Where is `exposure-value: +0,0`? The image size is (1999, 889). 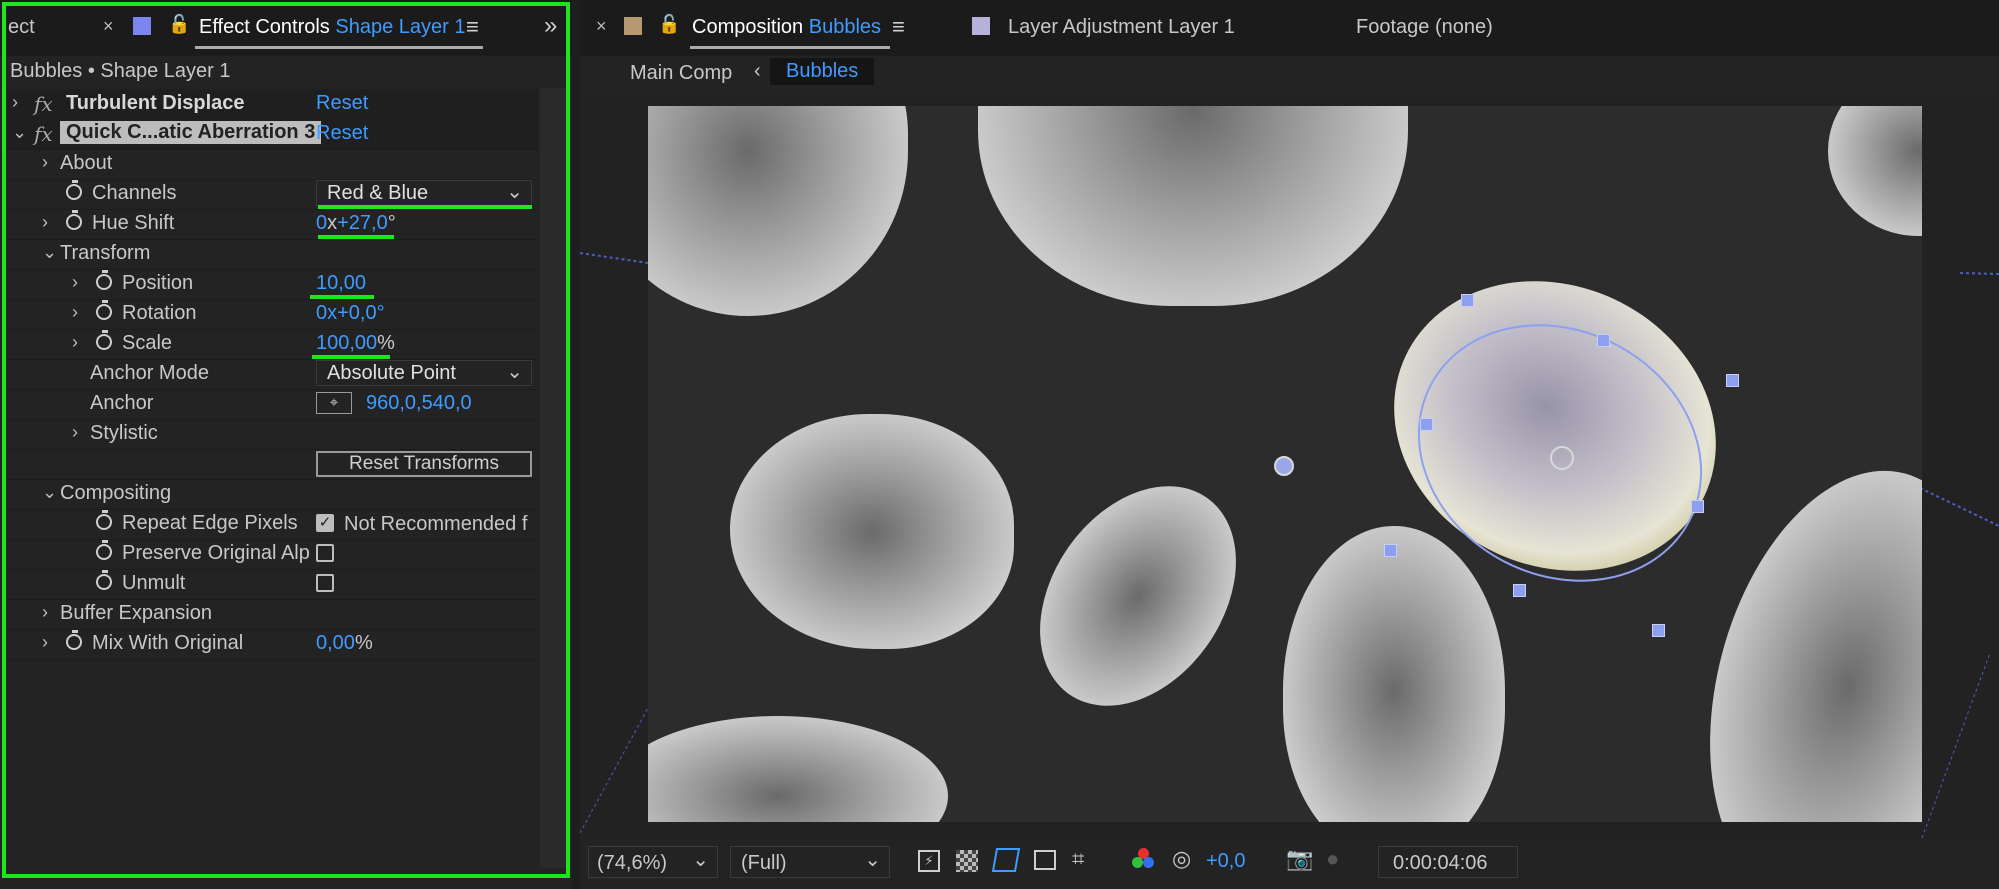 exposure-value: +0,0 is located at coordinates (1225, 861).